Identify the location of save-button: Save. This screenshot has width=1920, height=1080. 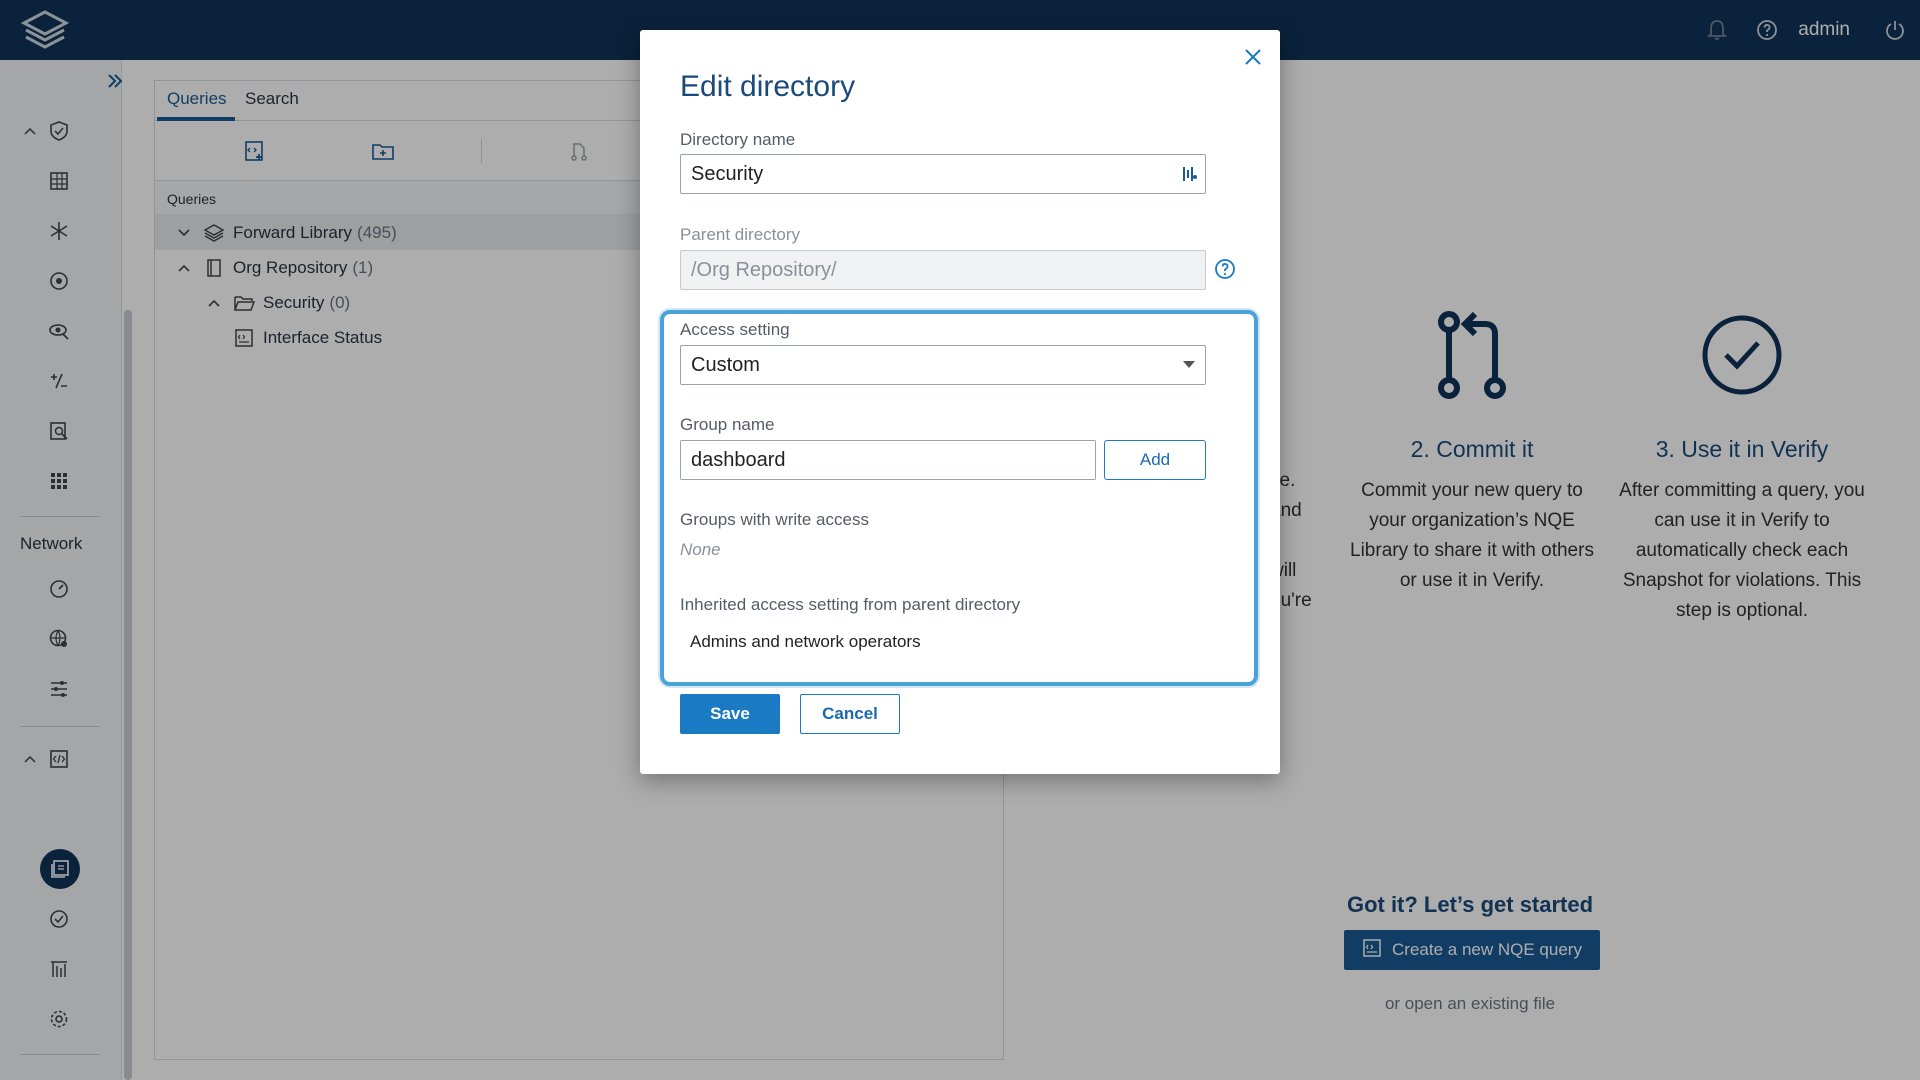
(730, 714).